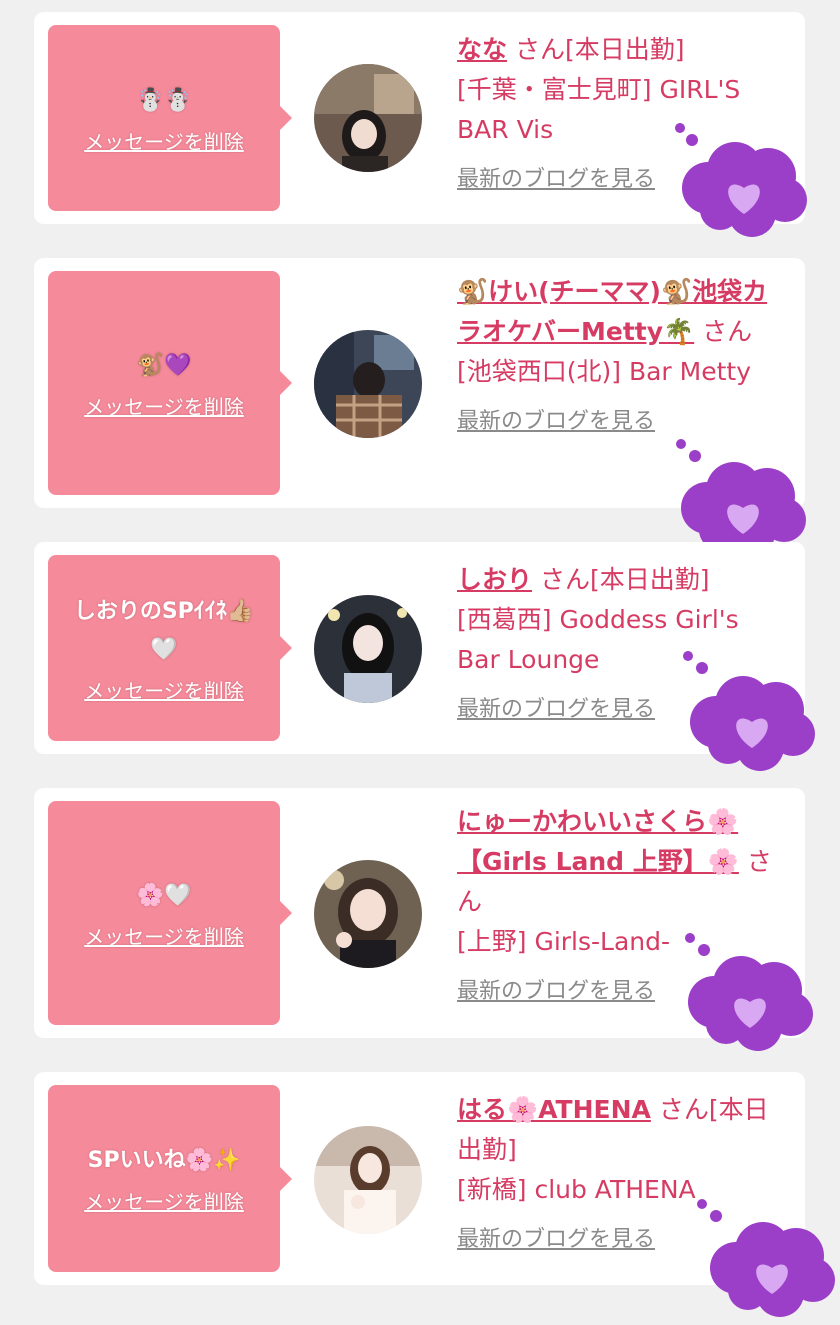 This screenshot has width=840, height=1325. I want to click on girl-name-link: なな, so click(482, 49).